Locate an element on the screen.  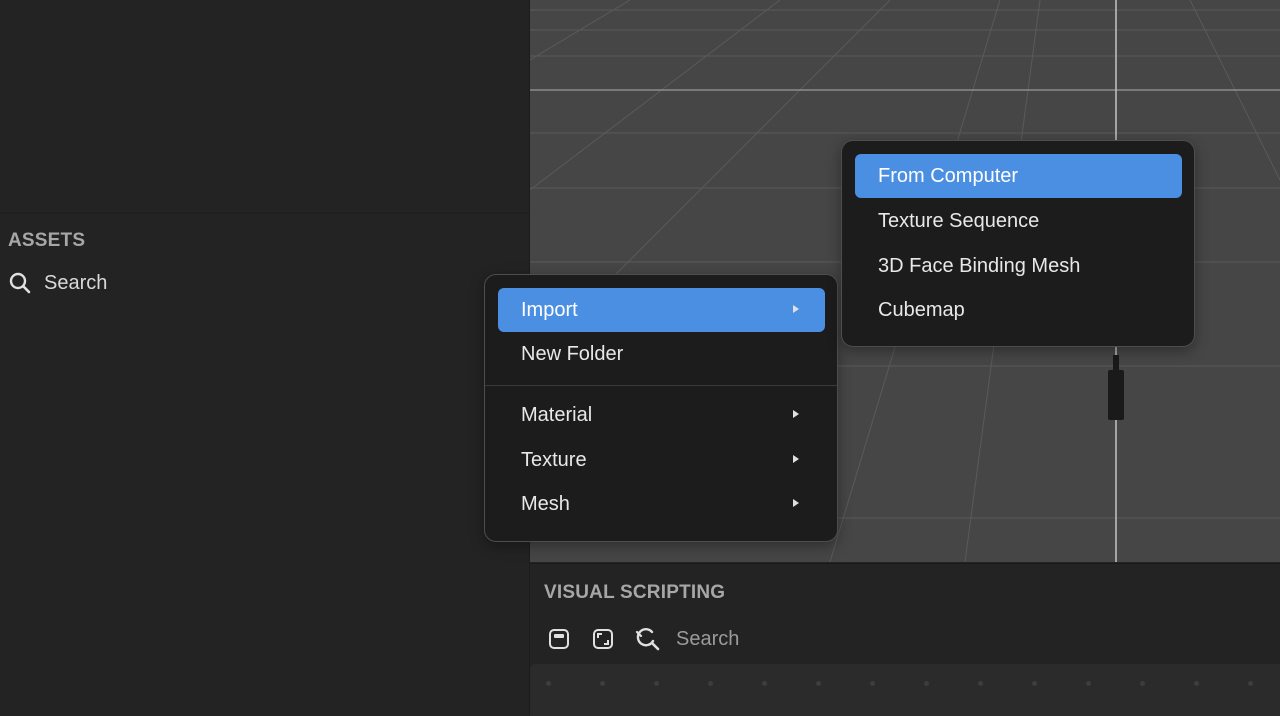
visual-scripting-title: VISUAL SCRIPTING is located at coordinates (635, 592).